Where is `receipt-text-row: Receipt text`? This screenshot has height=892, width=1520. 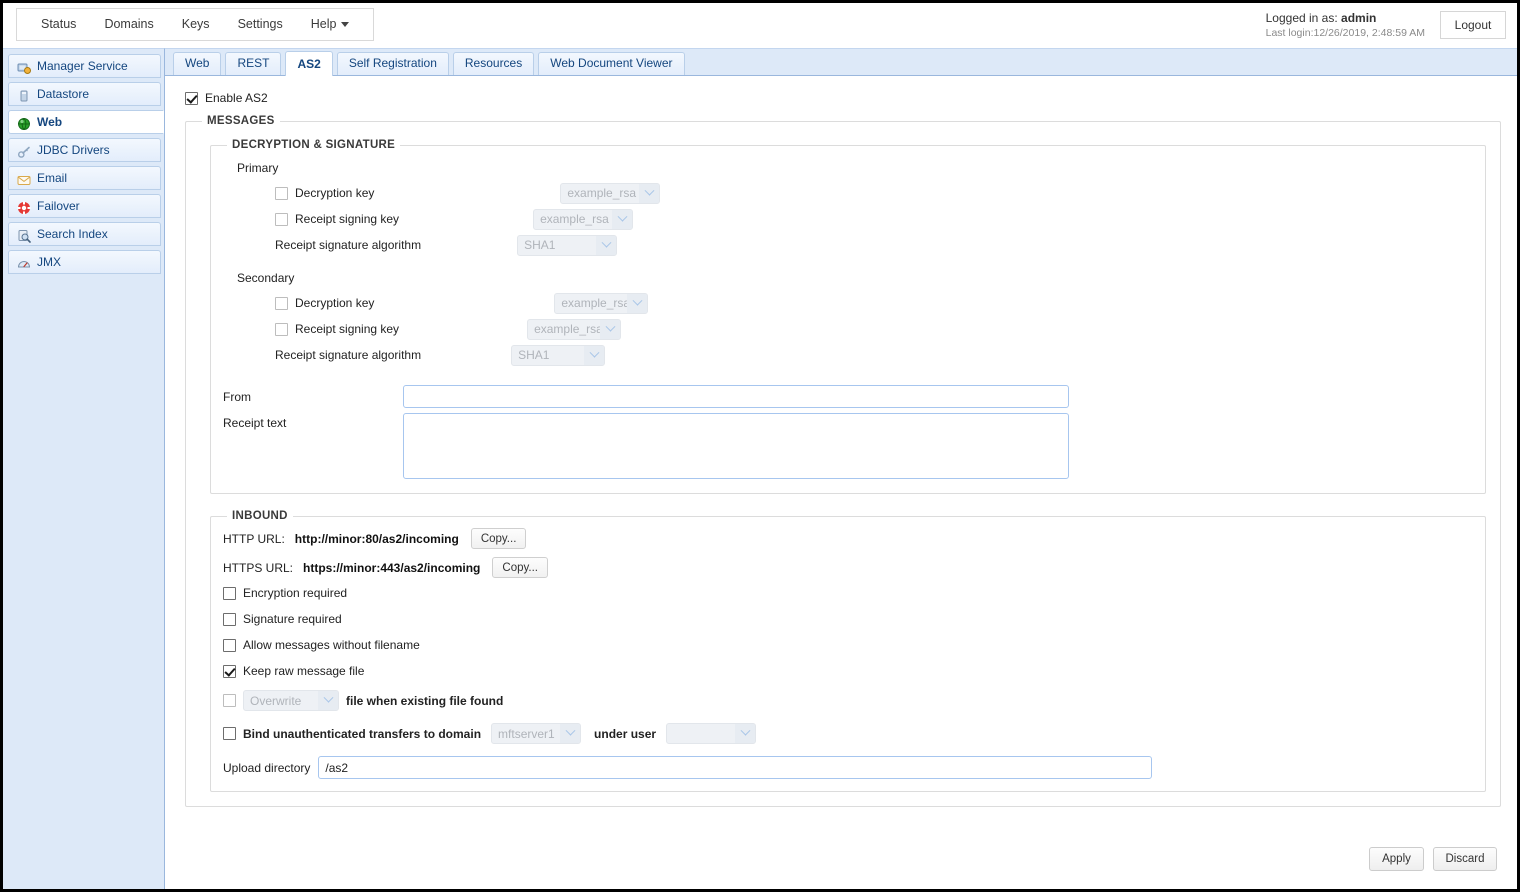 receipt-text-row: Receipt text is located at coordinates (848, 446).